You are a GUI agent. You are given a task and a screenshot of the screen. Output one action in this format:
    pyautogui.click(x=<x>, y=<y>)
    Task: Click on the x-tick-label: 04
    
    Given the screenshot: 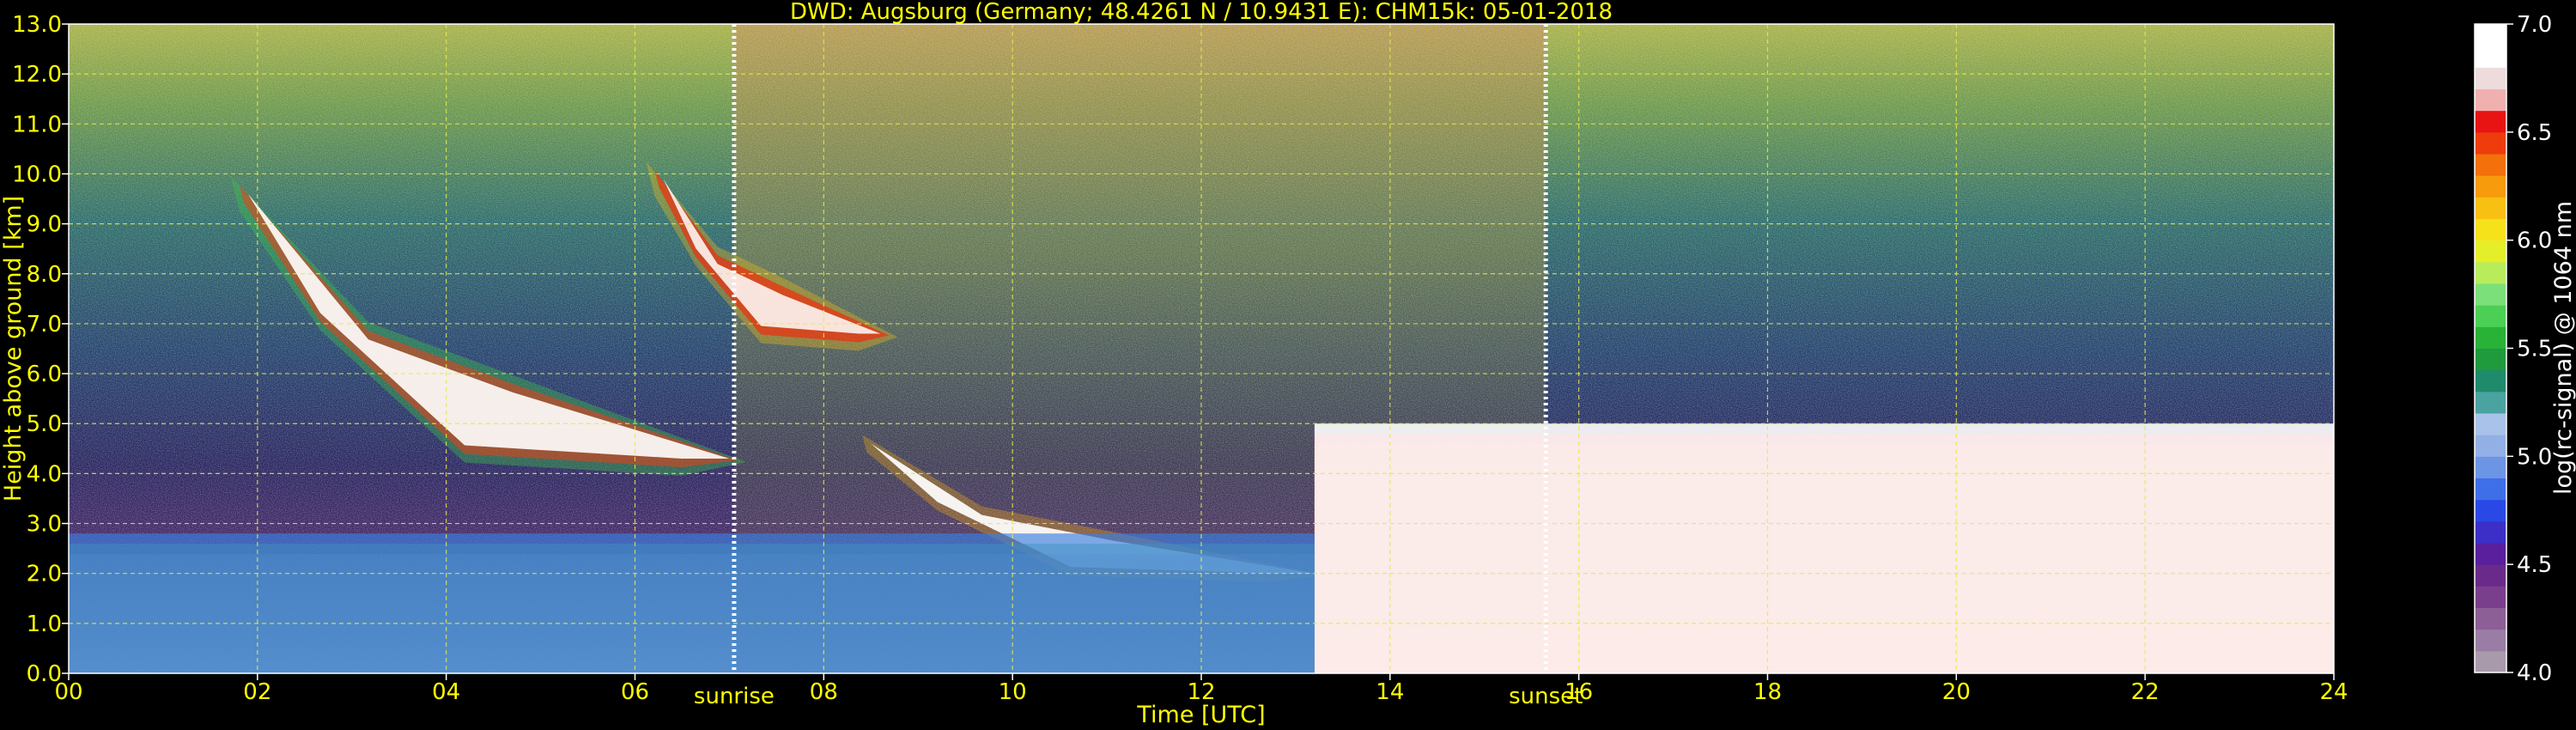 What is the action you would take?
    pyautogui.click(x=446, y=692)
    